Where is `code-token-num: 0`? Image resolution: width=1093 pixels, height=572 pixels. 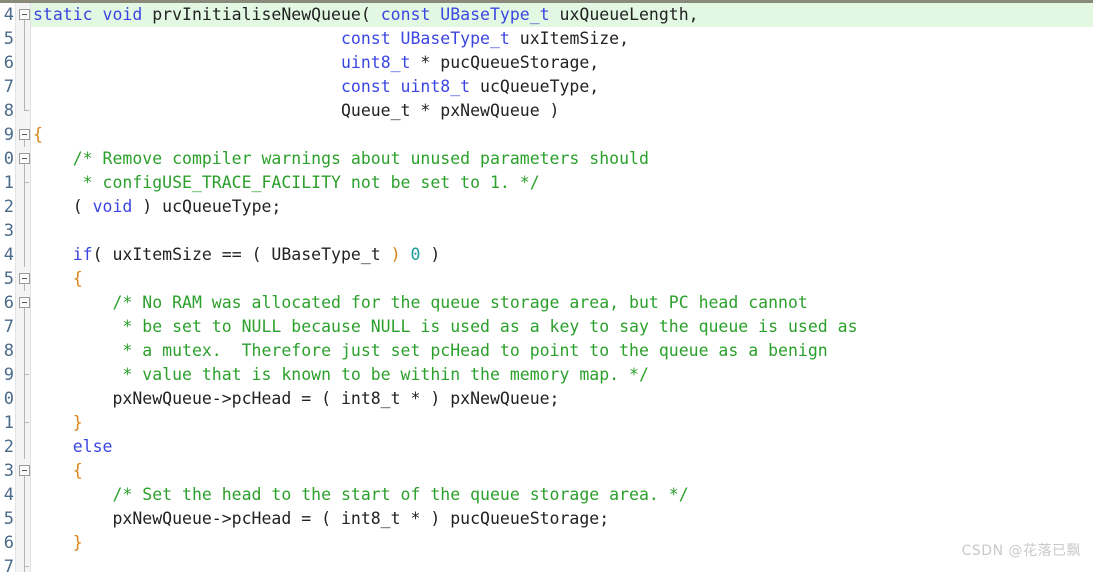
code-token-num: 0 is located at coordinates (415, 254).